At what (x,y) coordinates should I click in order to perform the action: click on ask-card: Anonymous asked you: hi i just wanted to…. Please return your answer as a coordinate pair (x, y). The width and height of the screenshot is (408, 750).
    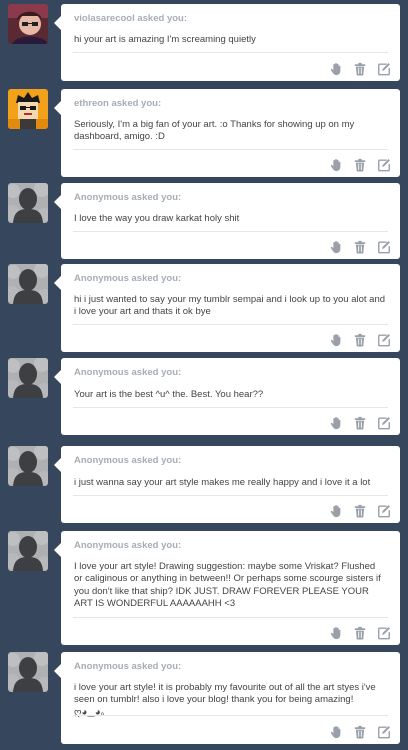
    Looking at the image, I should click on (227, 308).